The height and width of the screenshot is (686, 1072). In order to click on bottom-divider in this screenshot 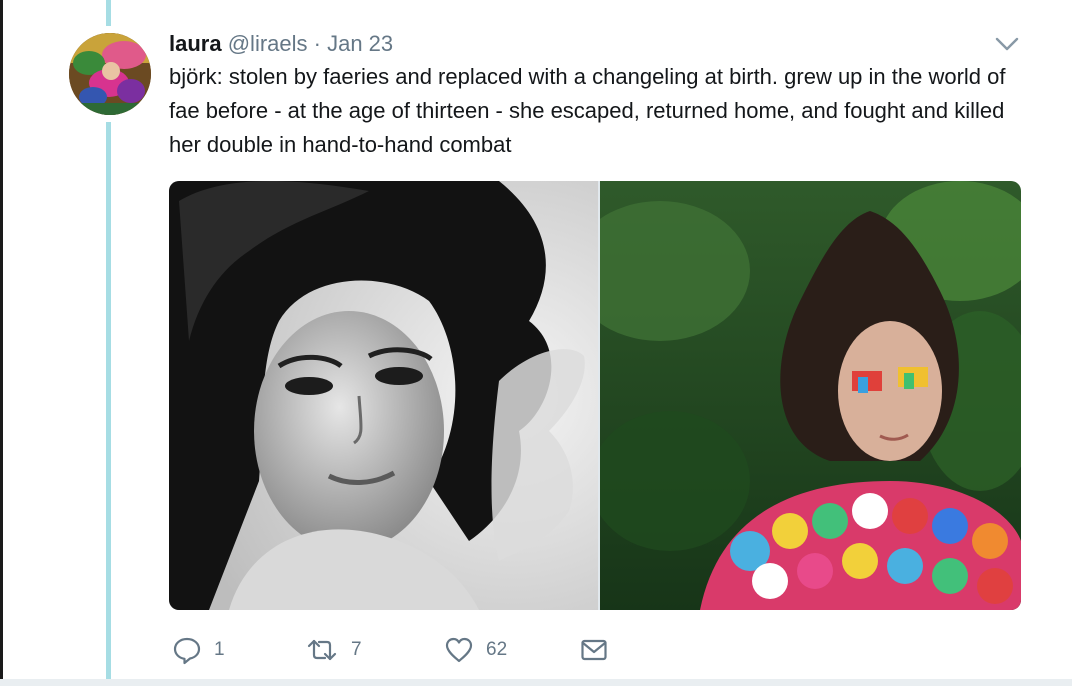, I will do `click(536, 682)`.